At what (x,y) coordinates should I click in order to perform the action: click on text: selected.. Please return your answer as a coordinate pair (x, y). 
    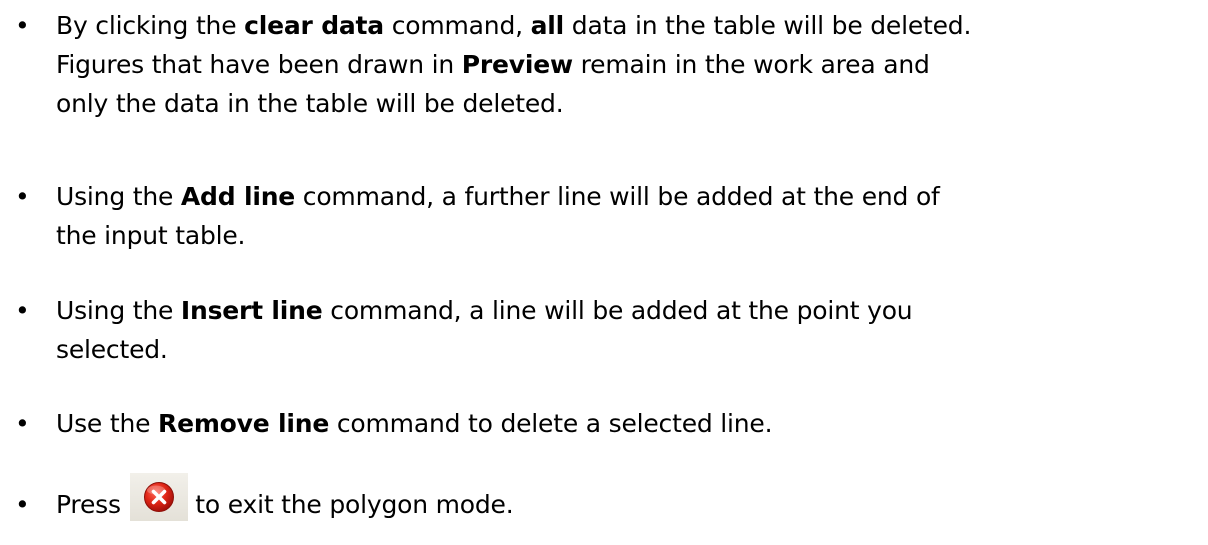
    Looking at the image, I should click on (112, 349).